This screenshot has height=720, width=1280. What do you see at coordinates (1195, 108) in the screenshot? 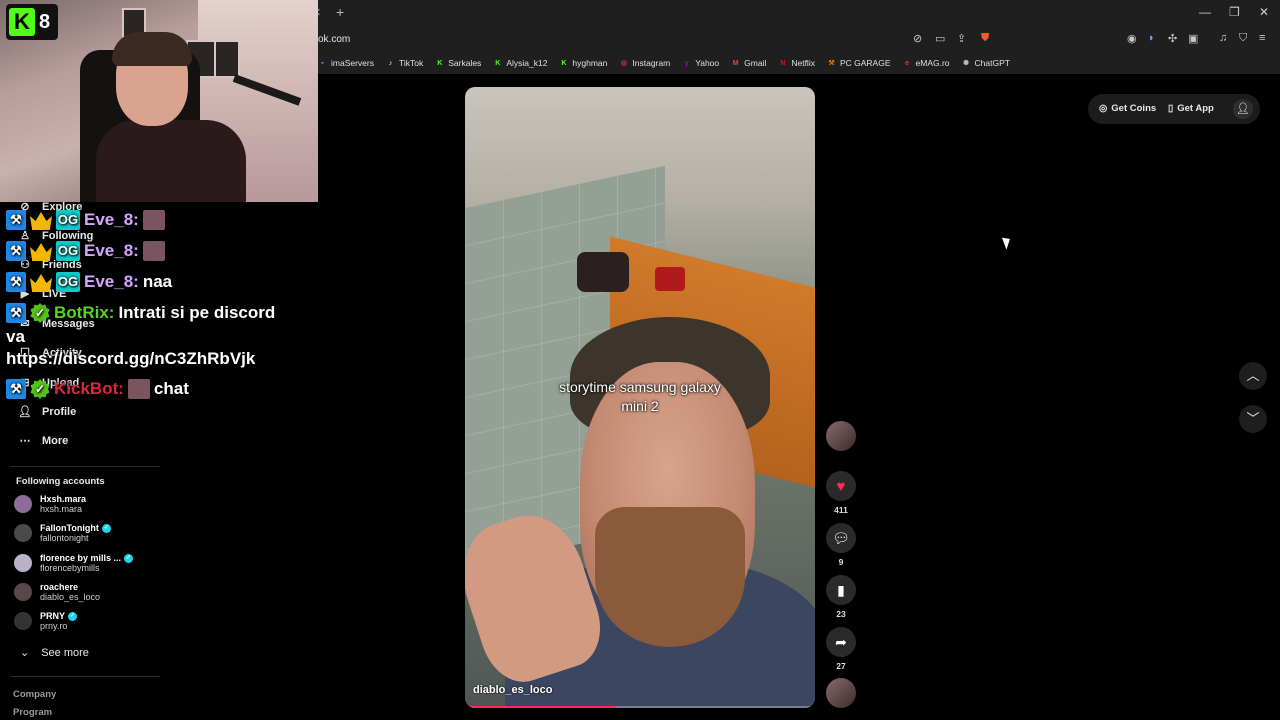
I see `get-app-label: Get App` at bounding box center [1195, 108].